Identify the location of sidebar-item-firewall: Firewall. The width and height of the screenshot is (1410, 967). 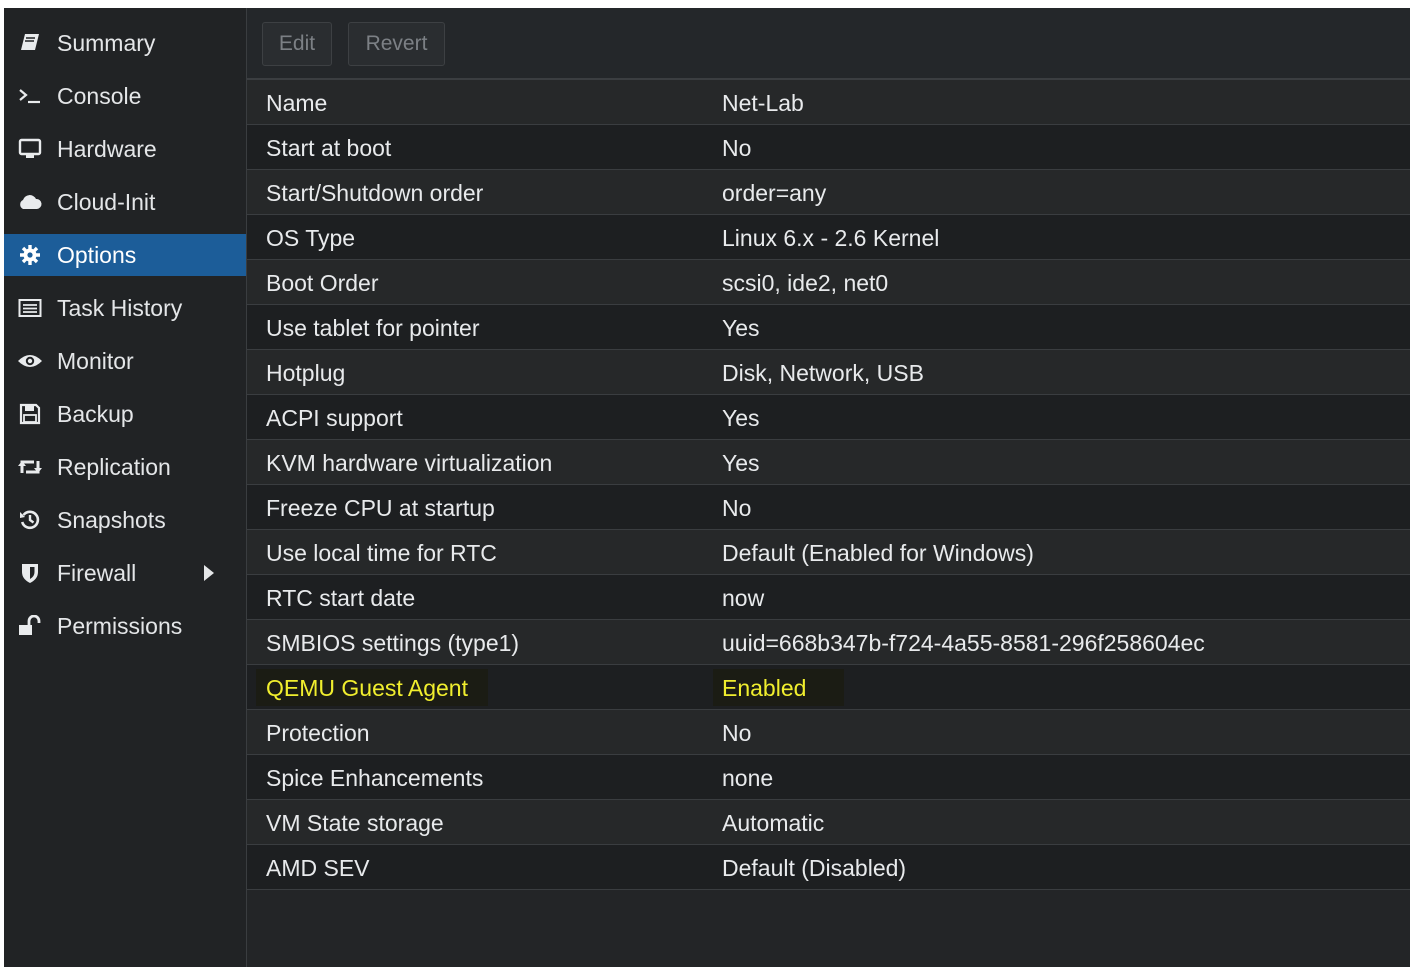
(125, 573).